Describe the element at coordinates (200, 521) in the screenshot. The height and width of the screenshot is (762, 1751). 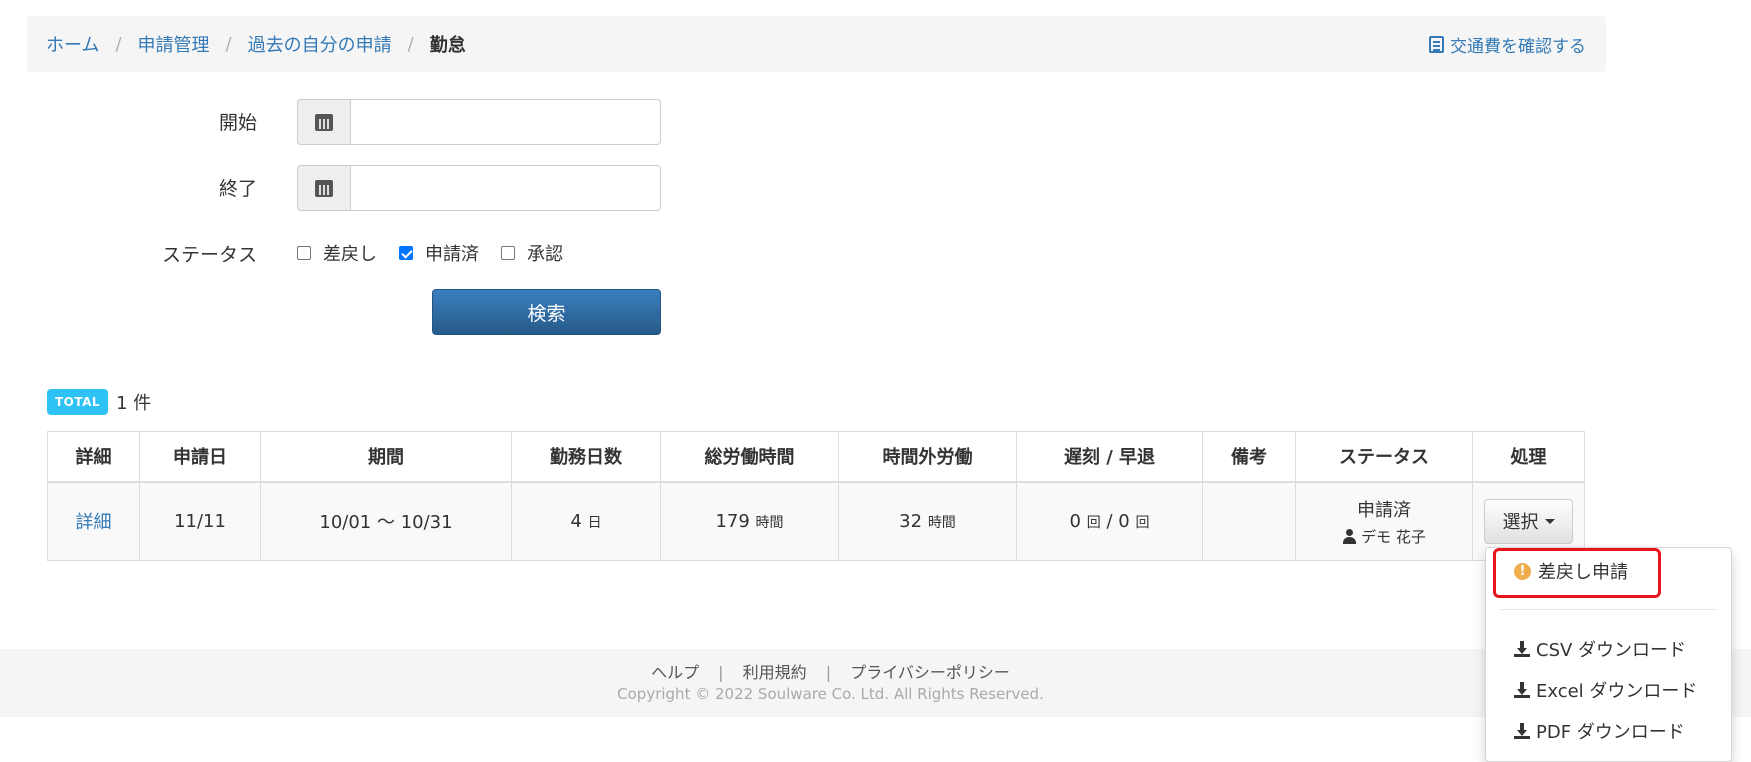
I see `cell-date: 11/11` at that location.